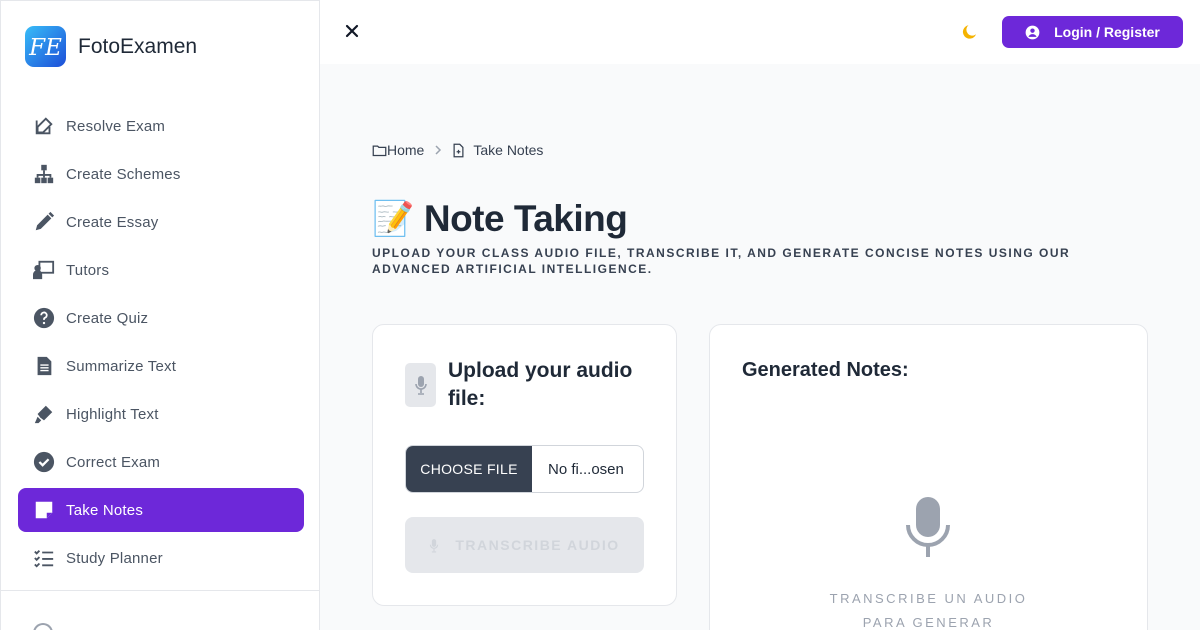  I want to click on sidebar-item-create-essay: Create Essay, so click(161, 222).